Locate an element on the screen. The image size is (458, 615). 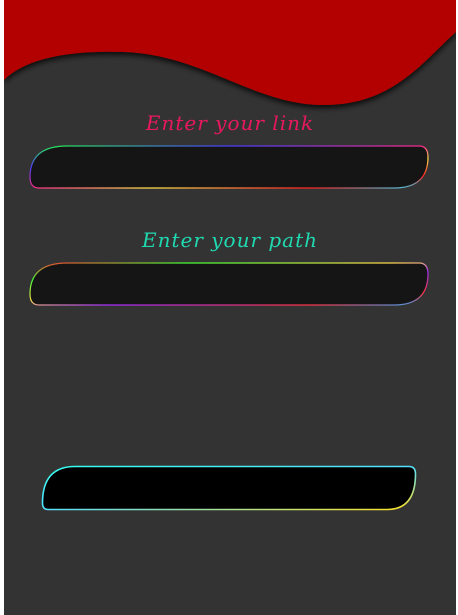
submit-button is located at coordinates (229, 488).